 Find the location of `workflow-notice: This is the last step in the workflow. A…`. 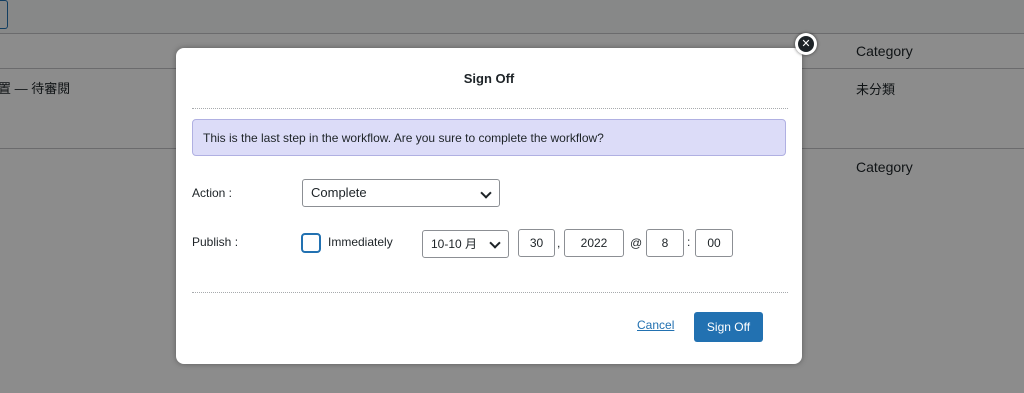

workflow-notice: This is the last step in the workflow. A… is located at coordinates (489, 137).